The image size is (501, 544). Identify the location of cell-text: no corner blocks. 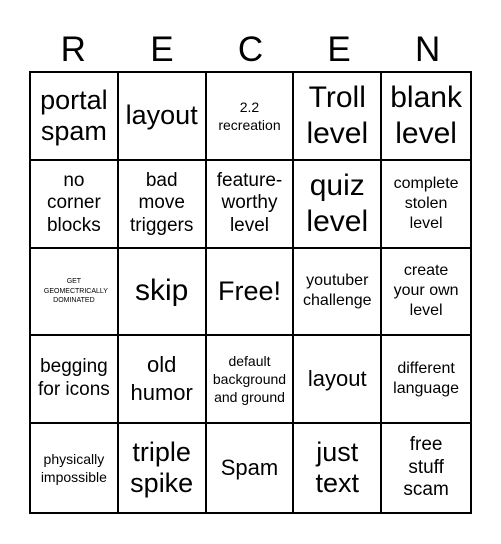
(73, 203).